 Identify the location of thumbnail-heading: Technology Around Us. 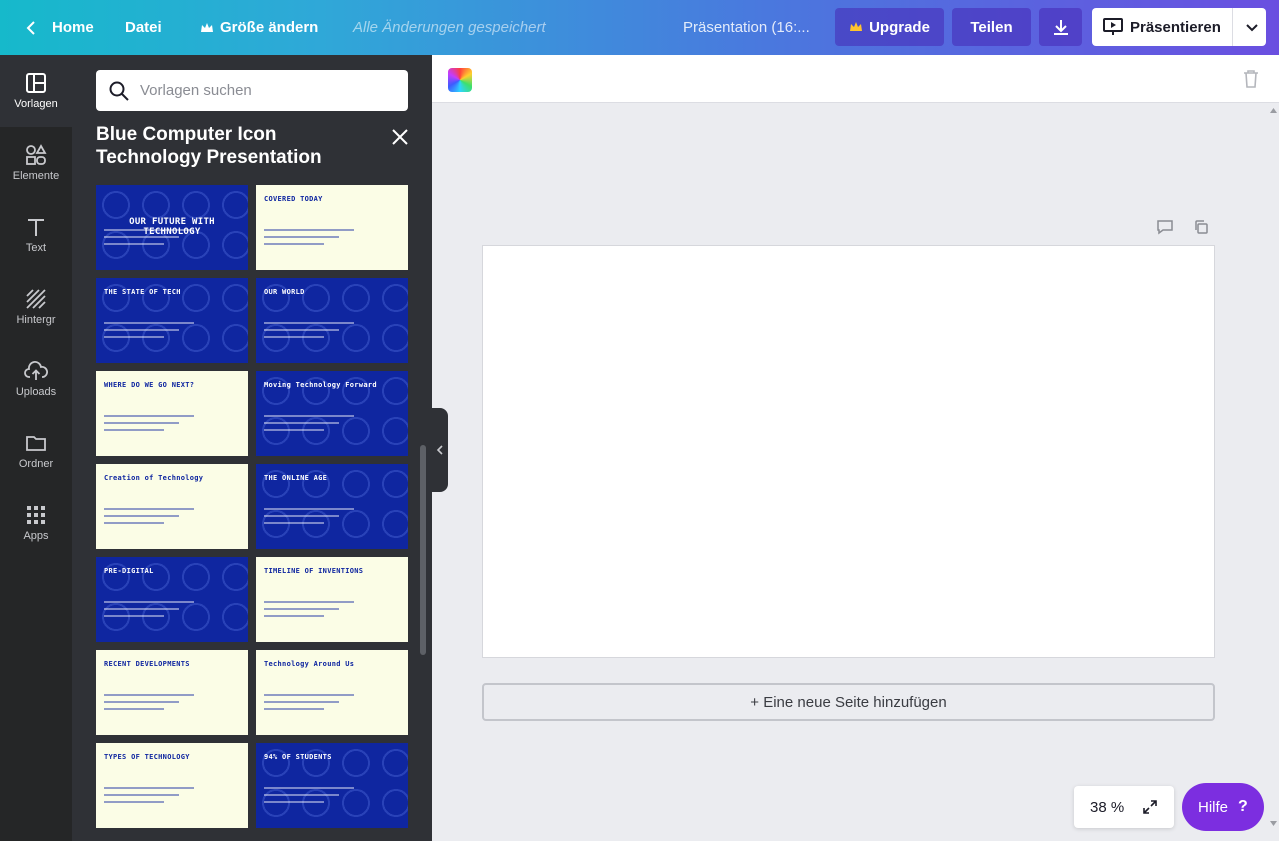
(309, 664).